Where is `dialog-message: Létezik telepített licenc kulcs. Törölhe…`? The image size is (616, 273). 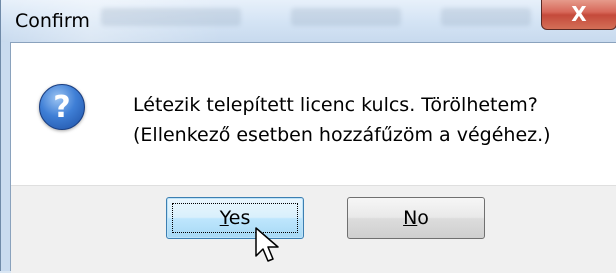 dialog-message: Létezik telepített licenc kulcs. Törölhe… is located at coordinates (342, 120).